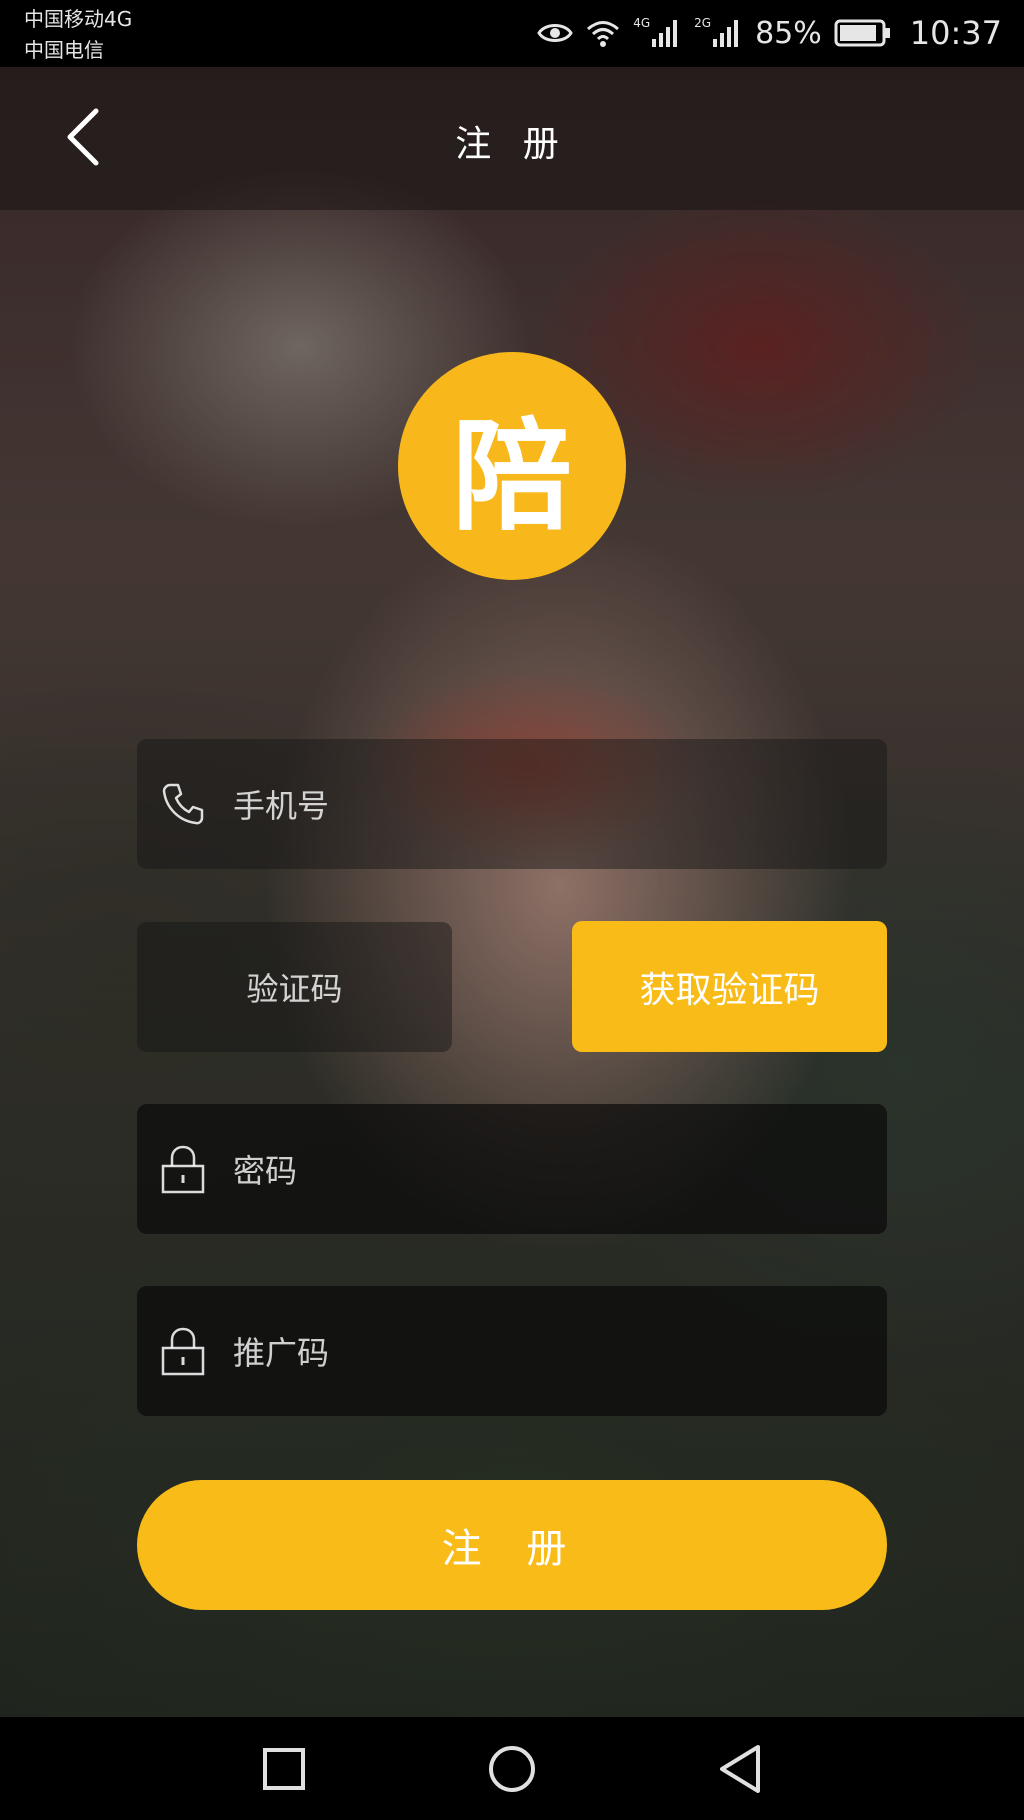 The image size is (1024, 1820). What do you see at coordinates (64, 50) in the screenshot?
I see `carrier-2: 中国电信` at bounding box center [64, 50].